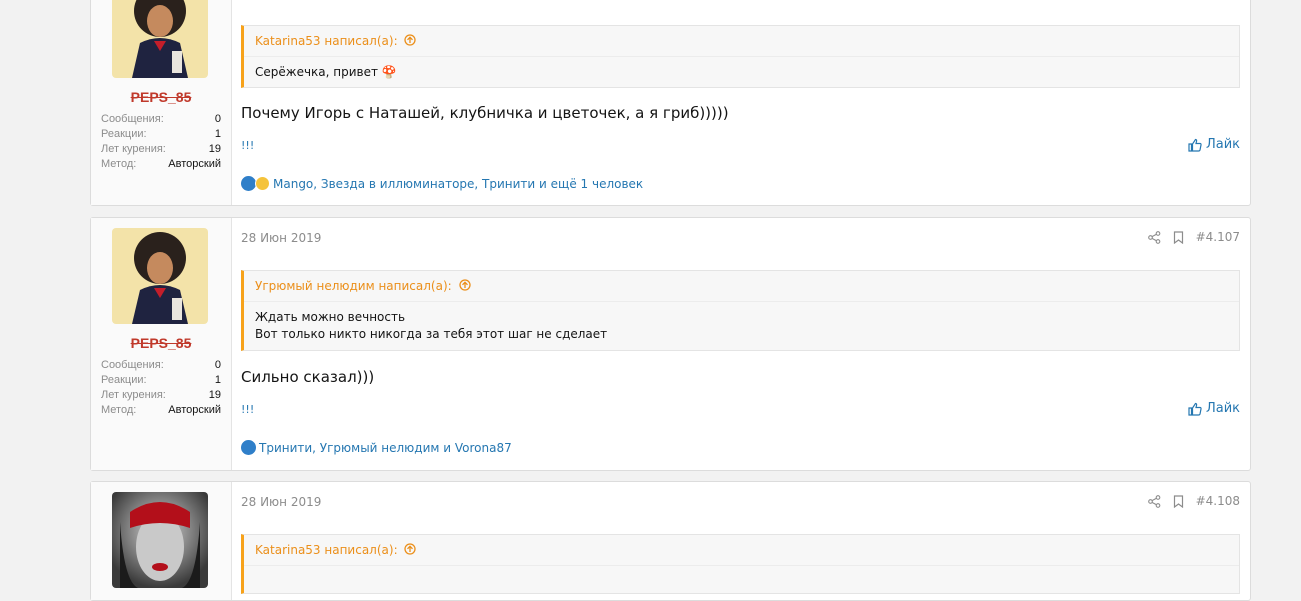 This screenshot has width=1301, height=601. What do you see at coordinates (741, 286) in the screenshot?
I see `quote-header: Угрюмый нелюдим написал(а):` at bounding box center [741, 286].